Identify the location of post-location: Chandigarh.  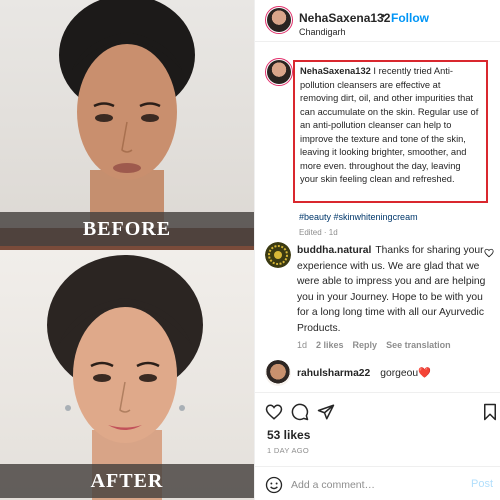
(322, 32).